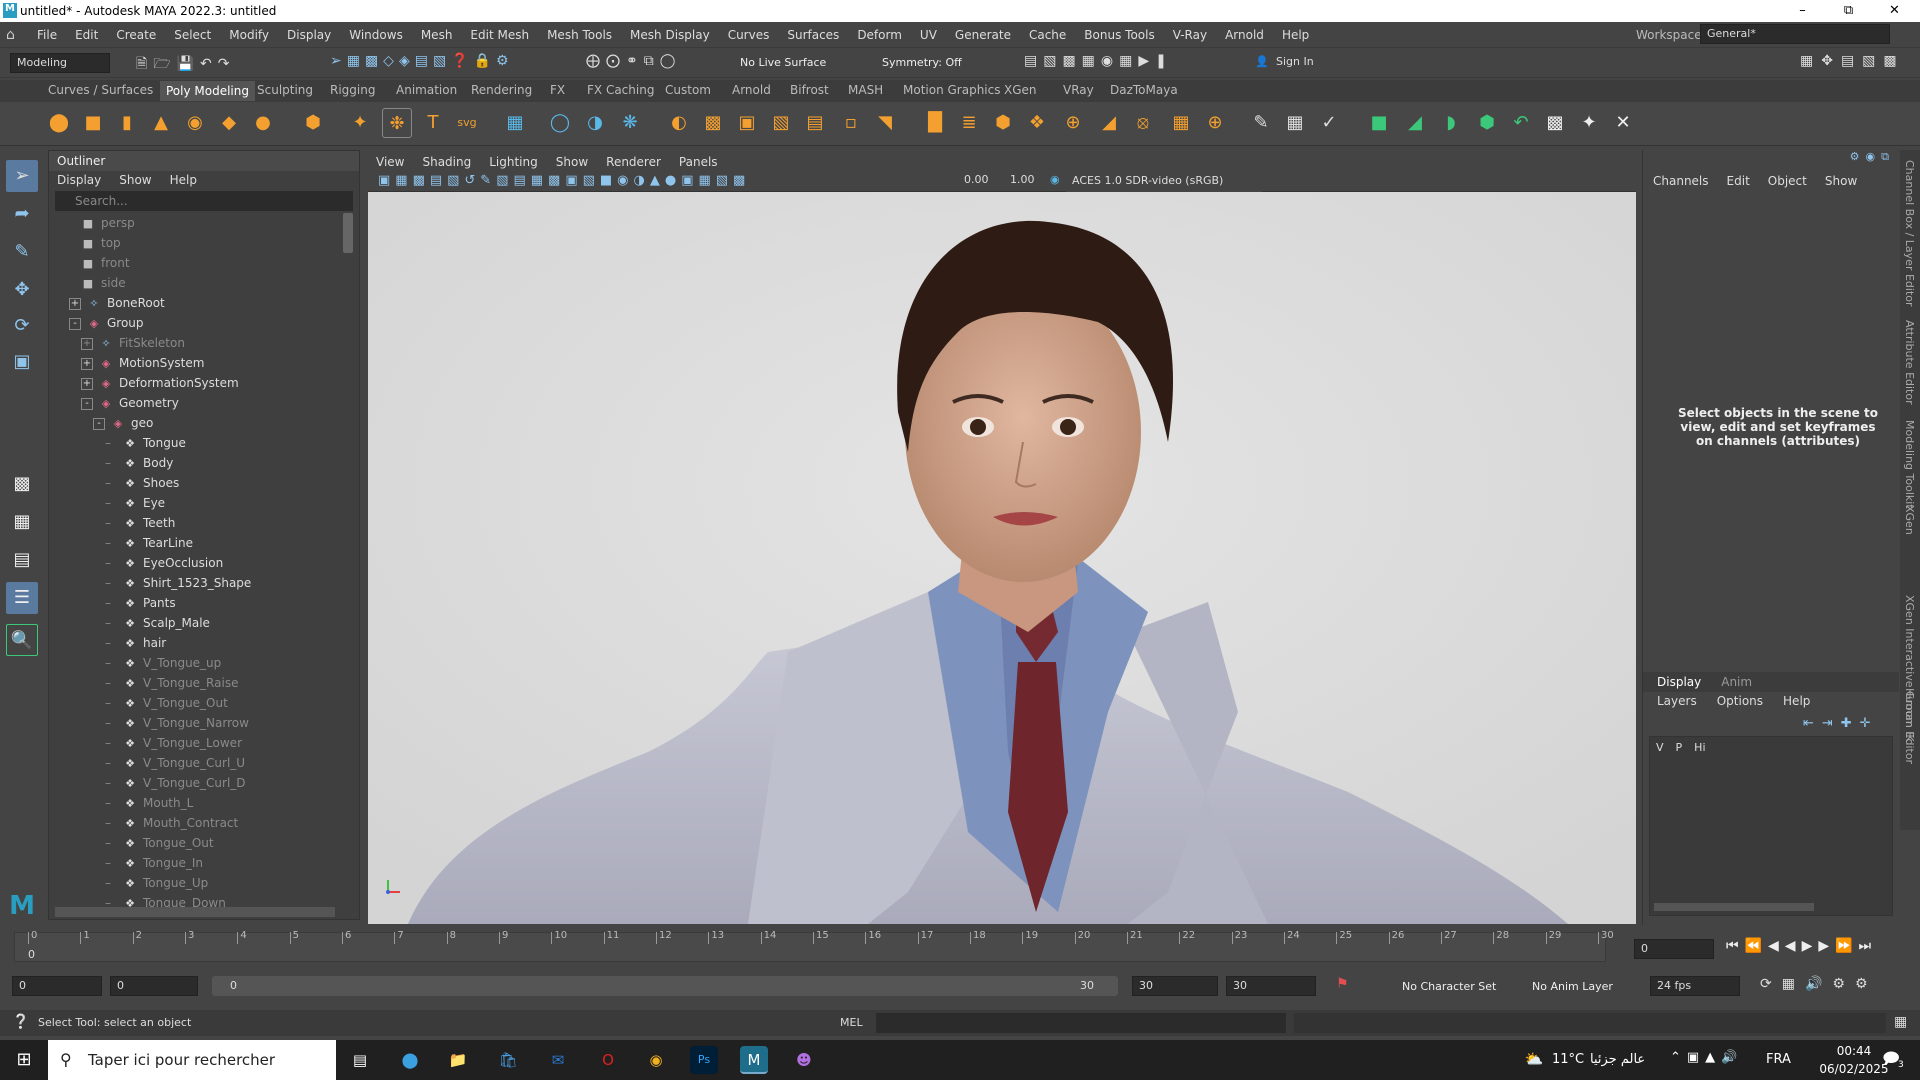 The height and width of the screenshot is (1080, 1920). Describe the element at coordinates (313, 123) in the screenshot. I see `poly-platonic-icon: ⬢` at that location.